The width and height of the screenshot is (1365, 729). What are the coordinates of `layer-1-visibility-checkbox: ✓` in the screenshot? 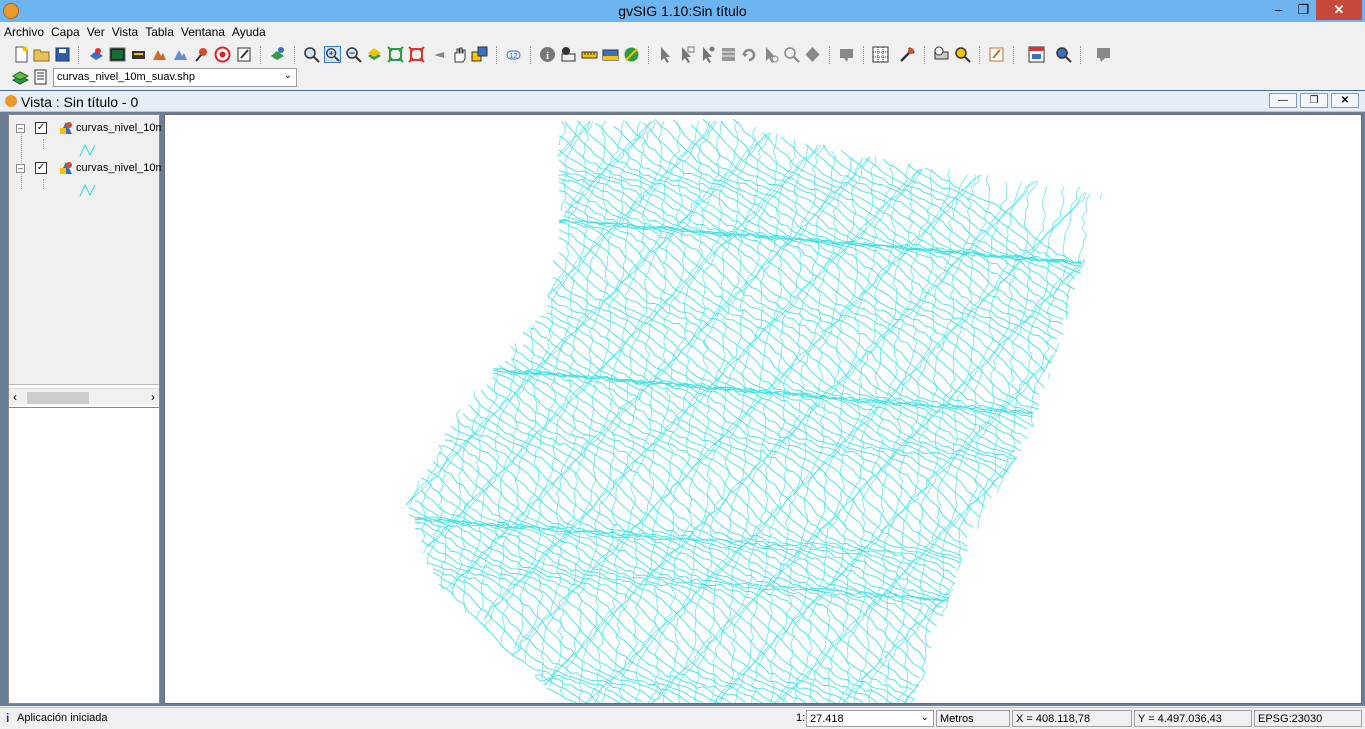 It's located at (41, 128).